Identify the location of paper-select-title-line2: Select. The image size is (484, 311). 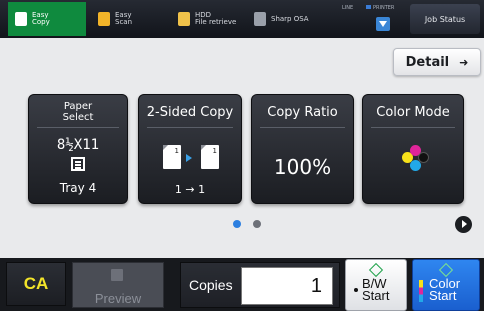
(78, 117).